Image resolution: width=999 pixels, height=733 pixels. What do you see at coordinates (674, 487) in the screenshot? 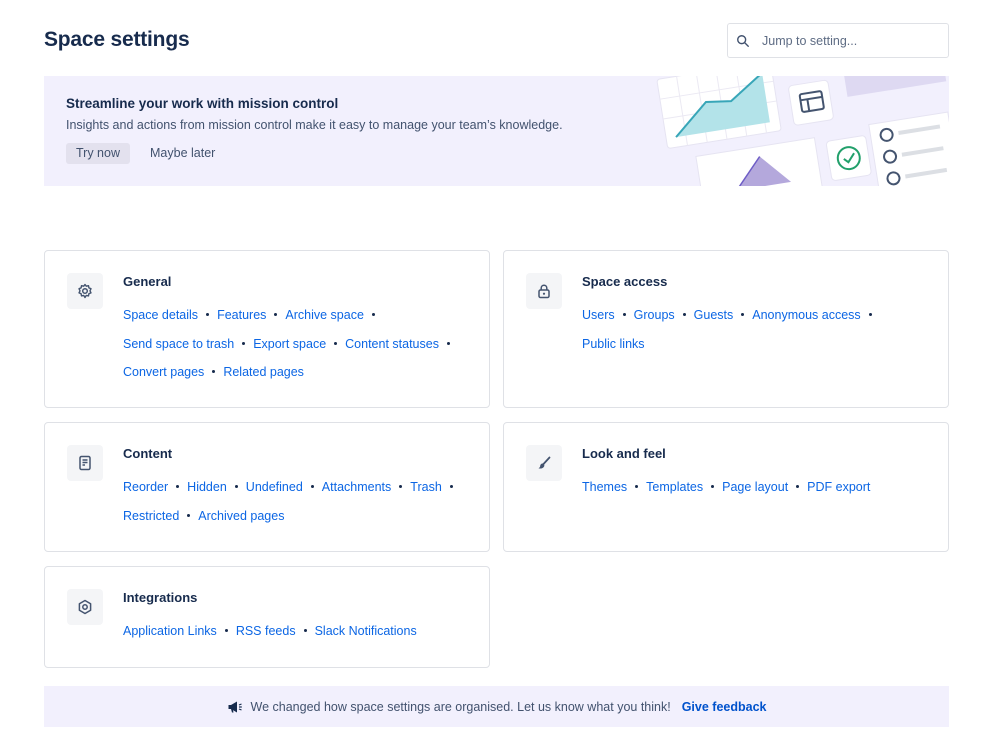
I see `link-templates: Templates` at bounding box center [674, 487].